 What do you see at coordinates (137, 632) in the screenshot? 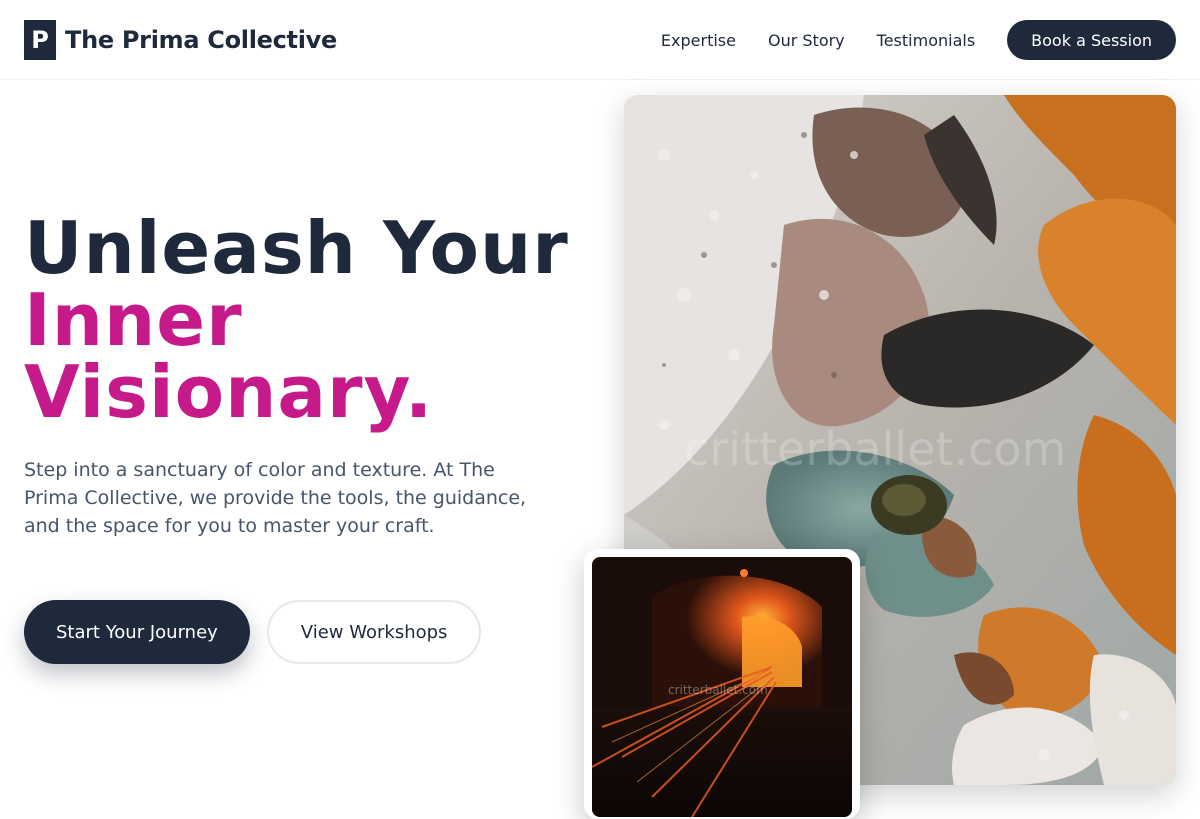
I see `start-journey-button: Start Your Journey` at bounding box center [137, 632].